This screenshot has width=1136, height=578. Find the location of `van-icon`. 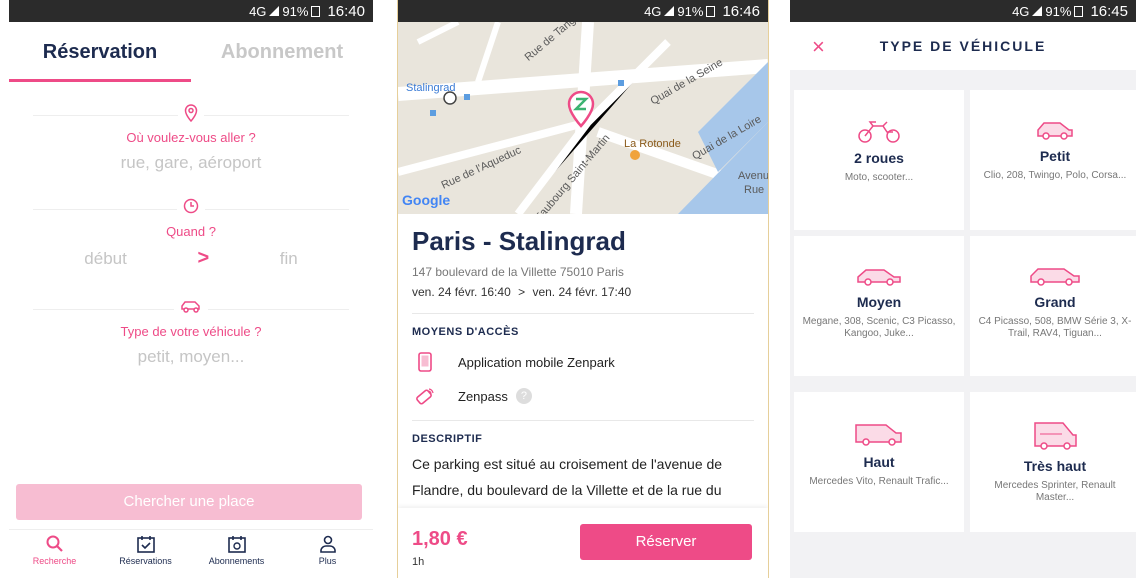

van-icon is located at coordinates (878, 435).